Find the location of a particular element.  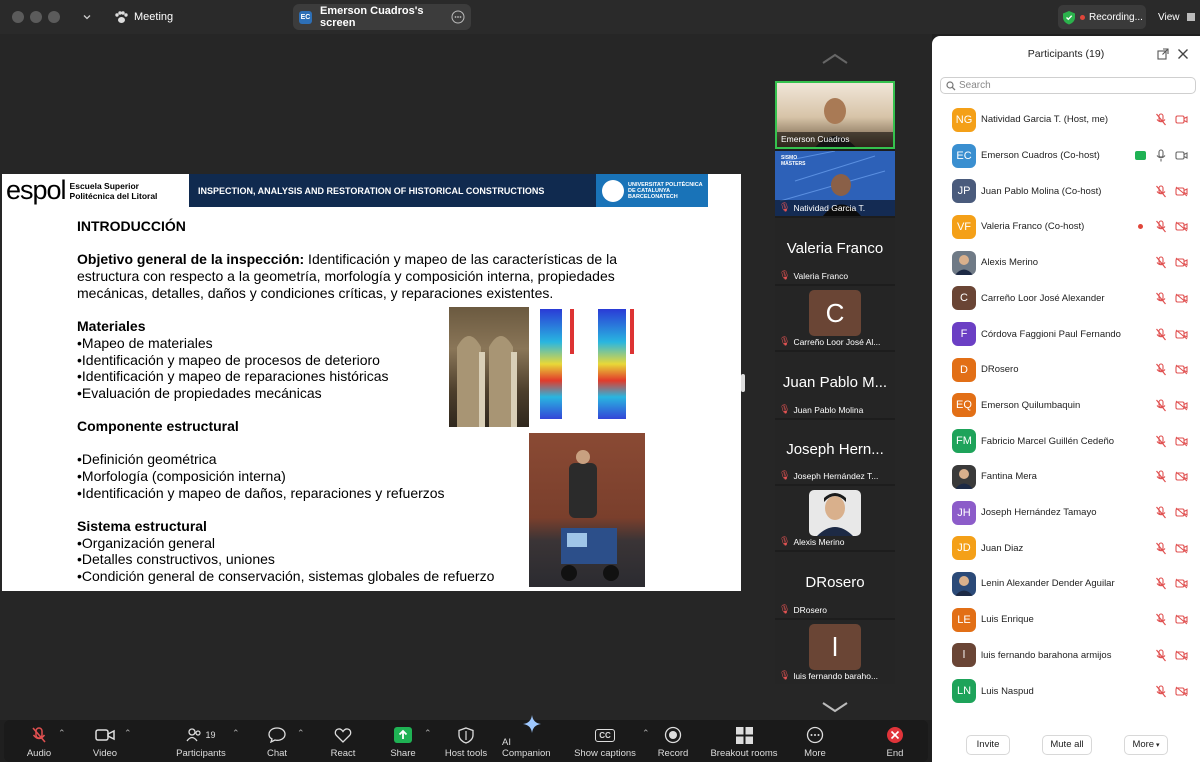

video-tile-alexis: 🎙︎ Alexis Merino is located at coordinates (835, 518).